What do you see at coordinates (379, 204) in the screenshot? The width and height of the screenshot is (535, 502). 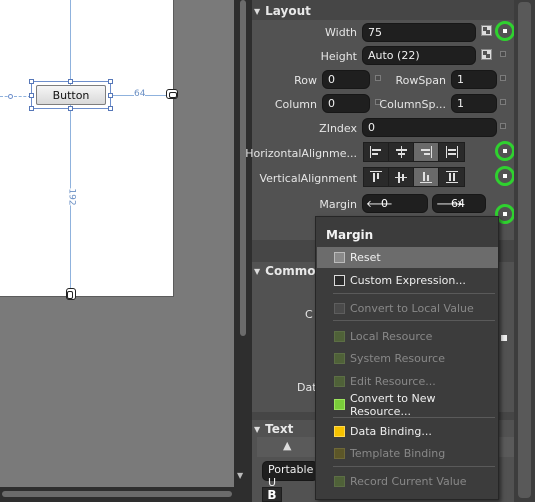 I see `arrow-left-icon: 🡐` at bounding box center [379, 204].